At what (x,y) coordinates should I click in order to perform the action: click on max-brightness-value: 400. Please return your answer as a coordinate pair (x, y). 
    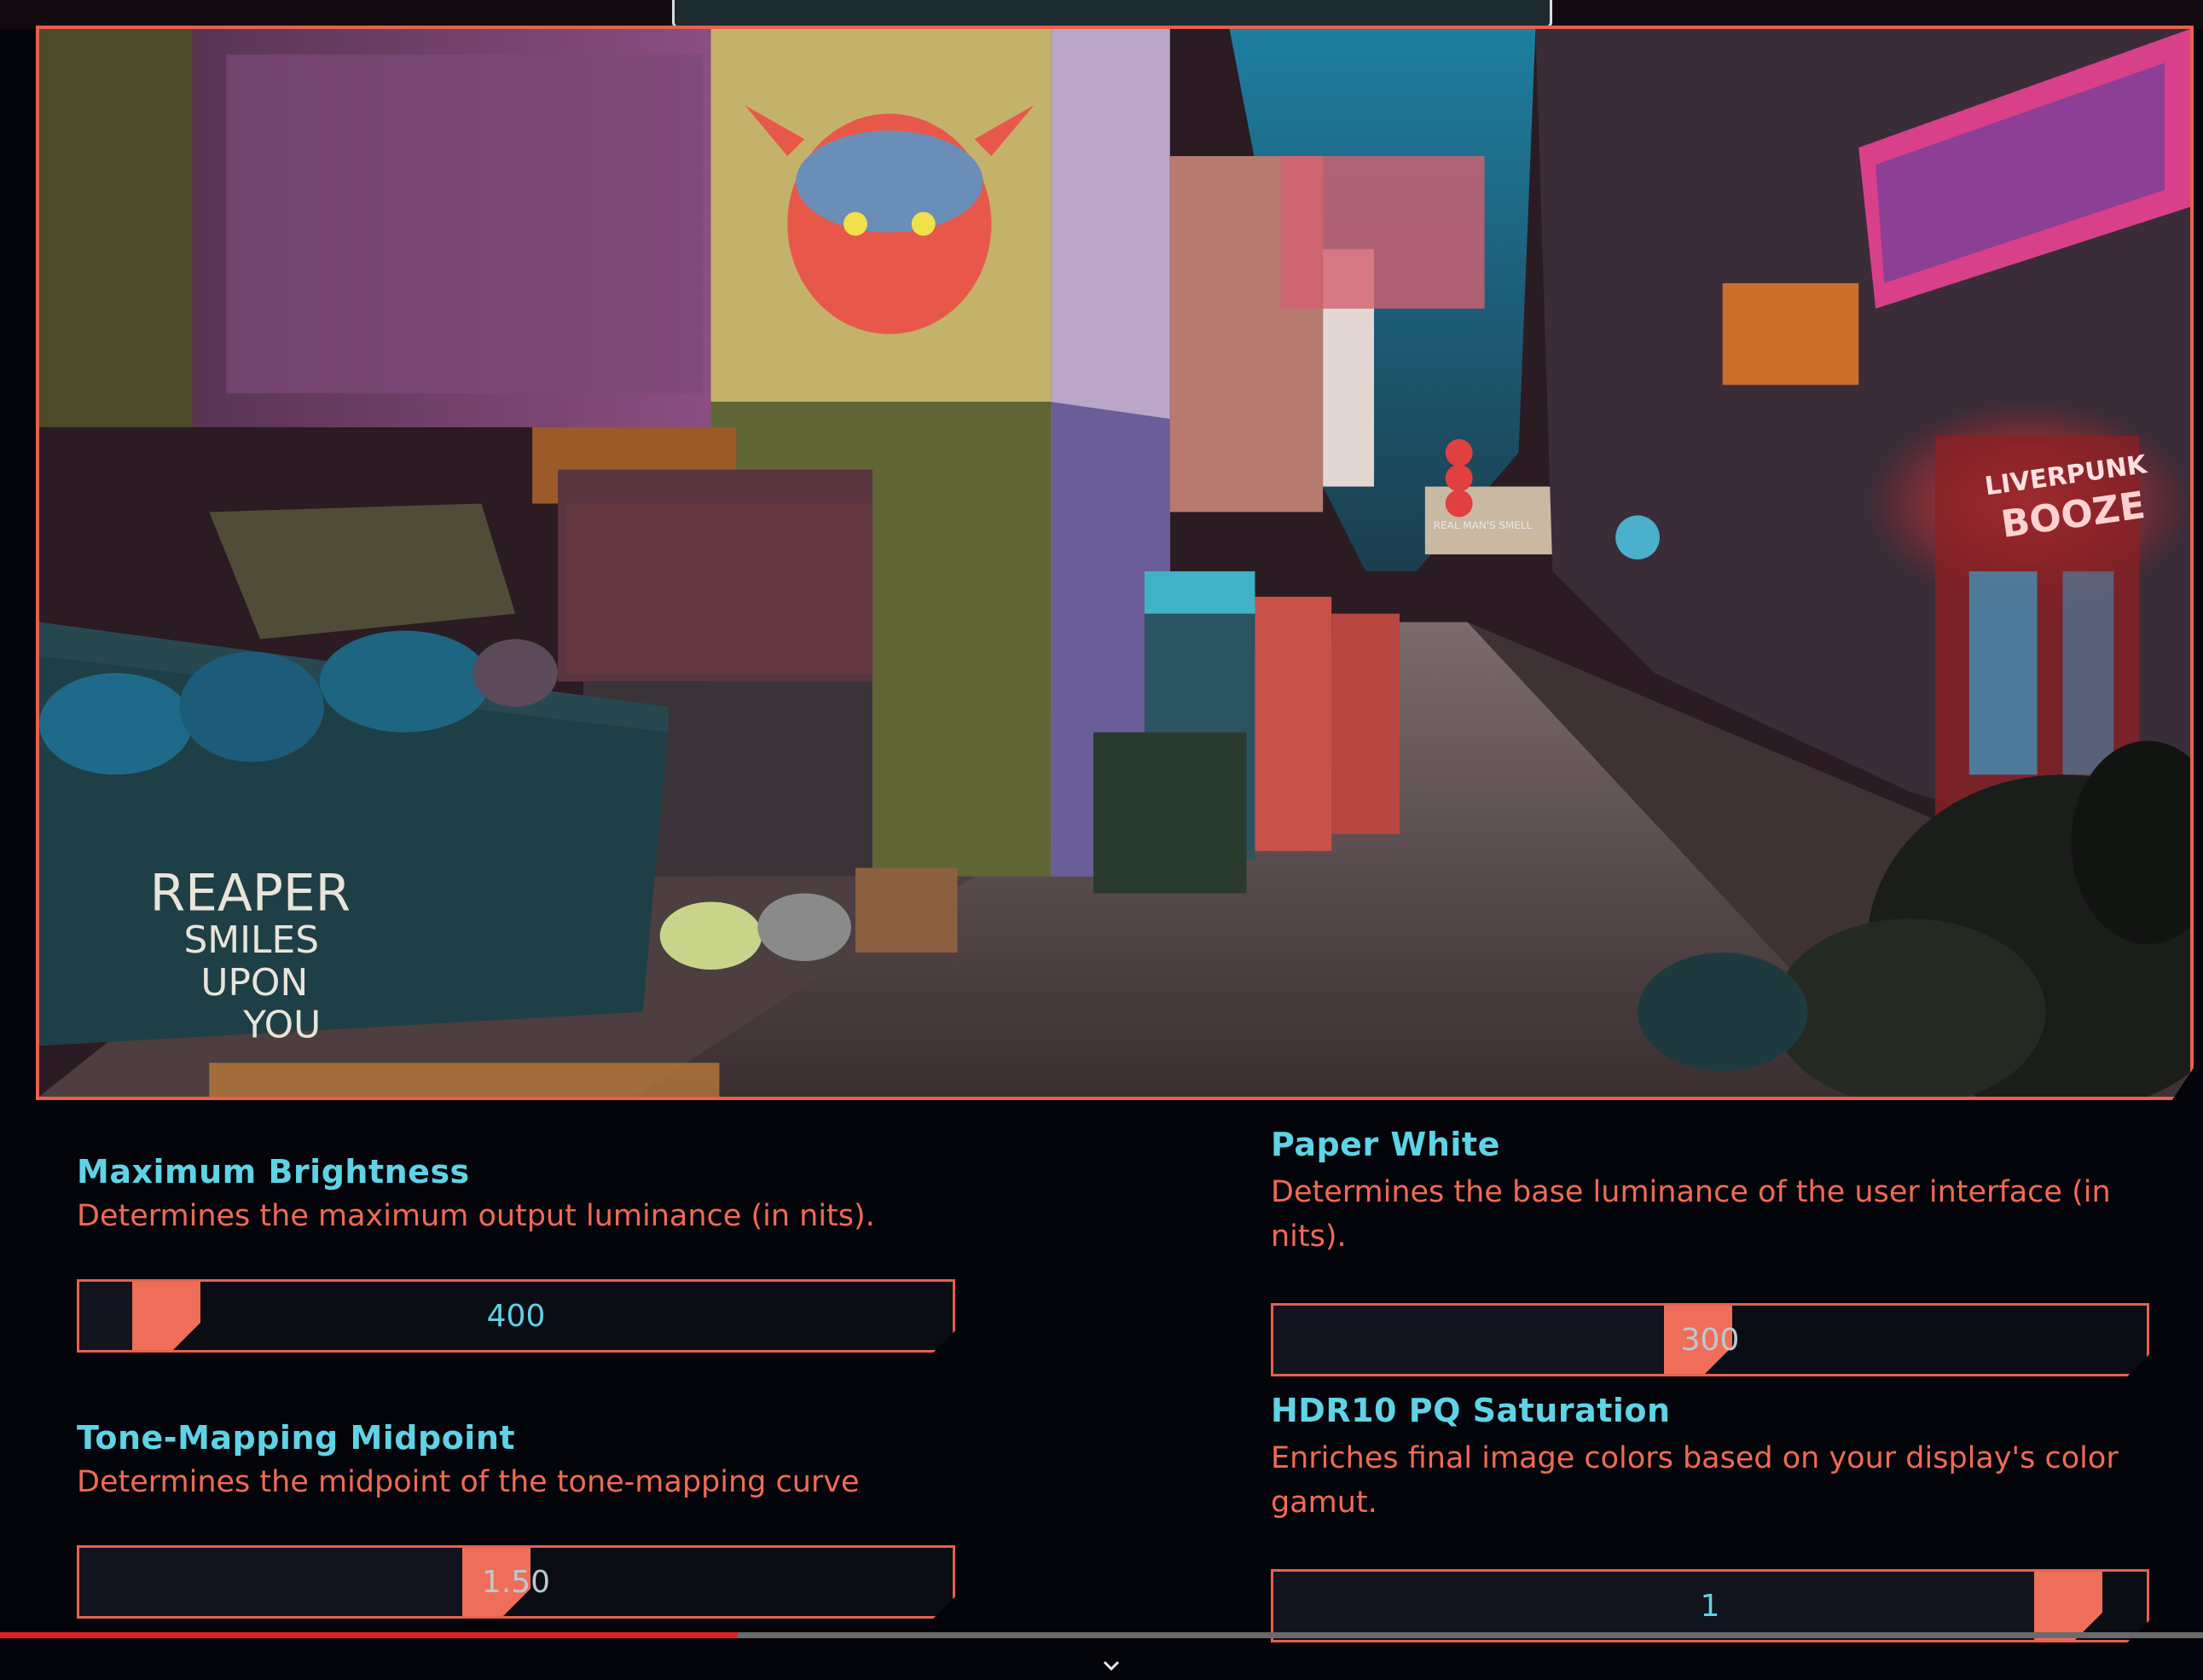
    Looking at the image, I should click on (516, 1316).